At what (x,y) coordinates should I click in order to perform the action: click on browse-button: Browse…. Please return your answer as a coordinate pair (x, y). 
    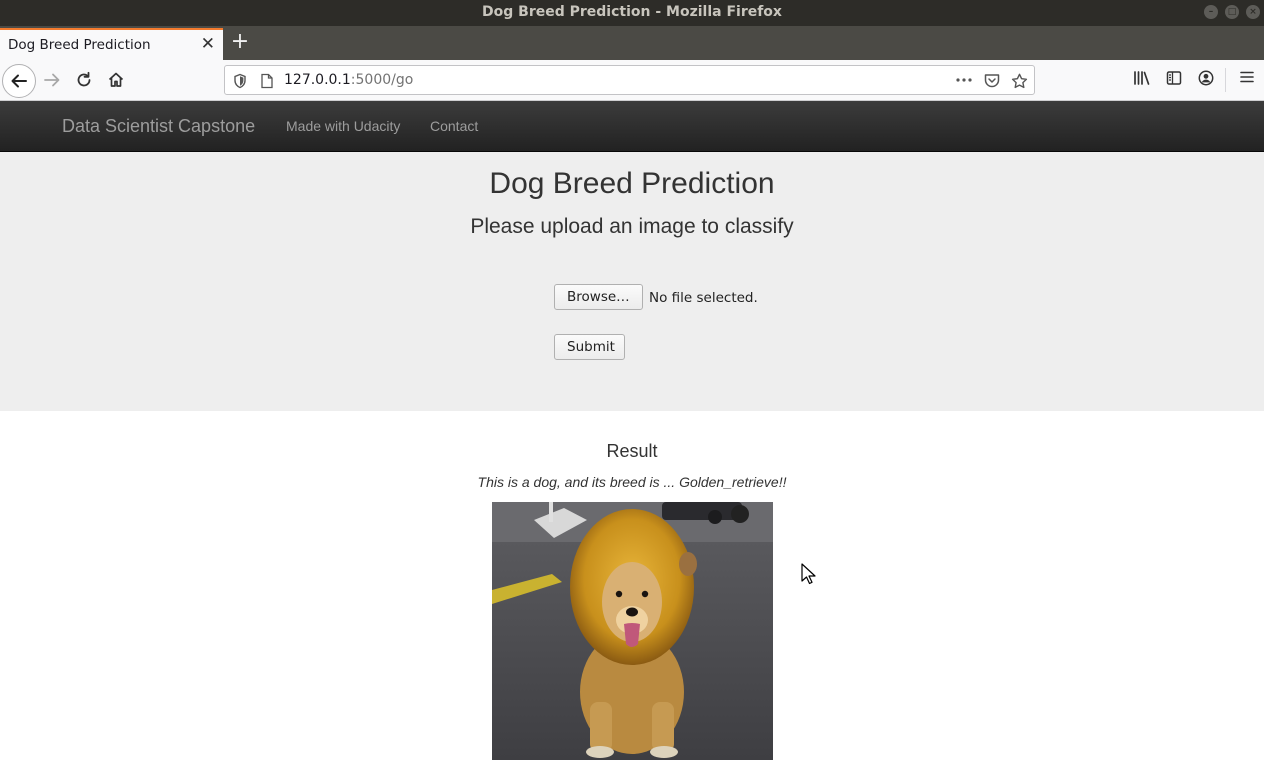
    Looking at the image, I should click on (598, 297).